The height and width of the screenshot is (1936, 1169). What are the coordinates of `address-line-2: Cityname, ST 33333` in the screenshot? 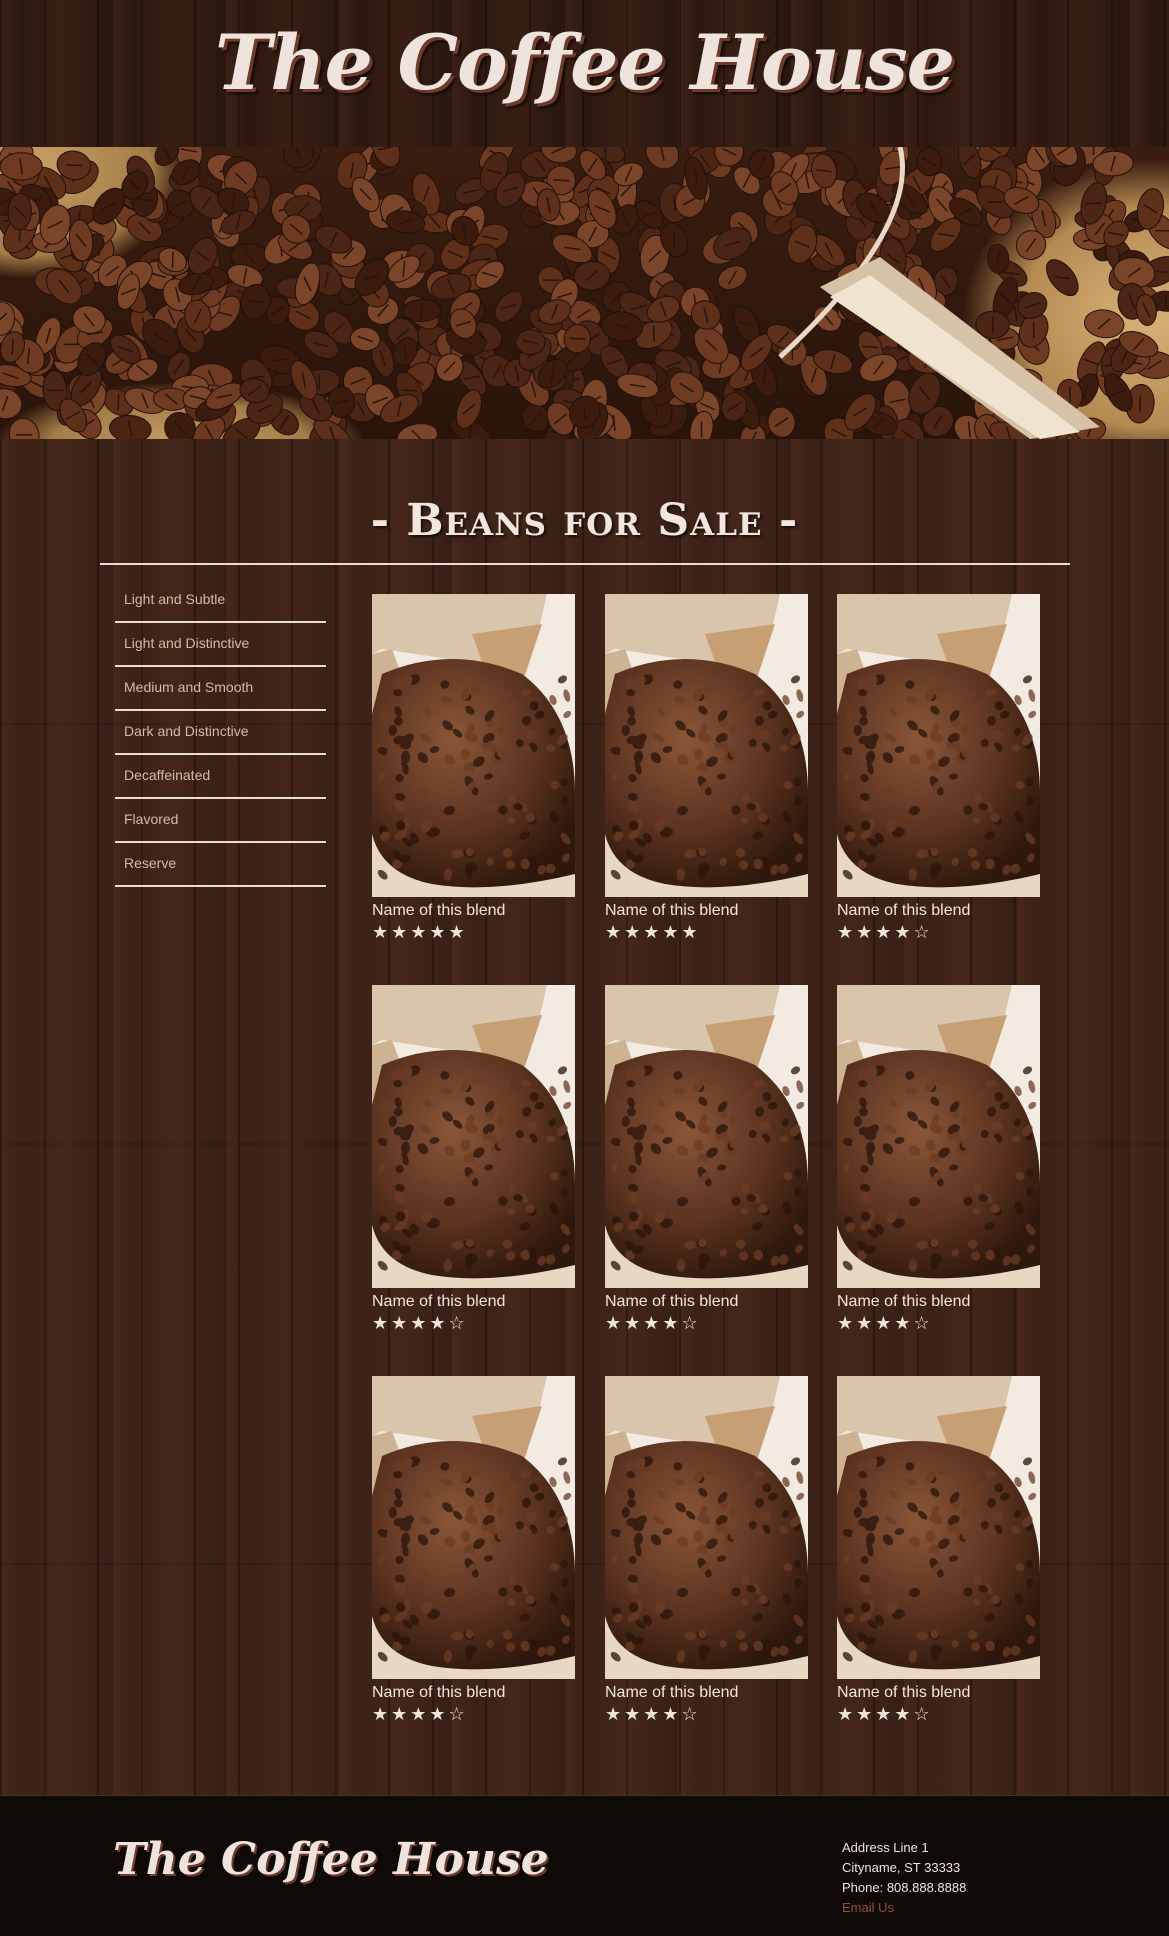 It's located at (904, 1868).